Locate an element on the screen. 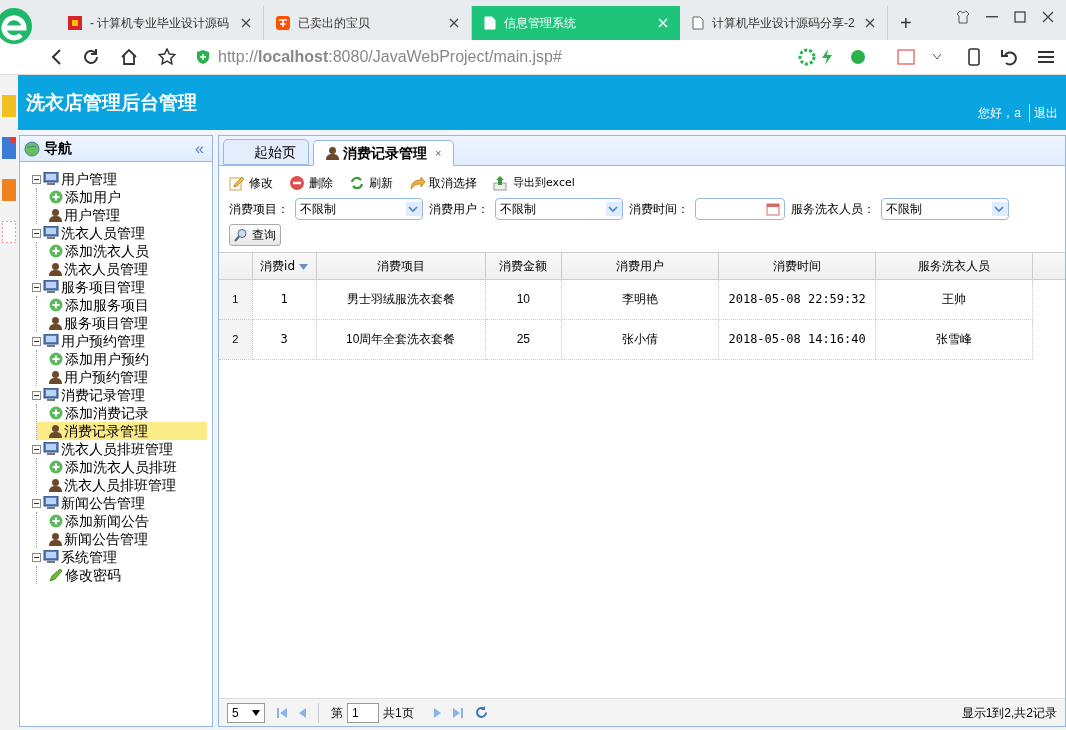 The height and width of the screenshot is (730, 1066). url-field: http://localhost:8080/JavaWebProject/main.jsp# is located at coordinates (390, 57).